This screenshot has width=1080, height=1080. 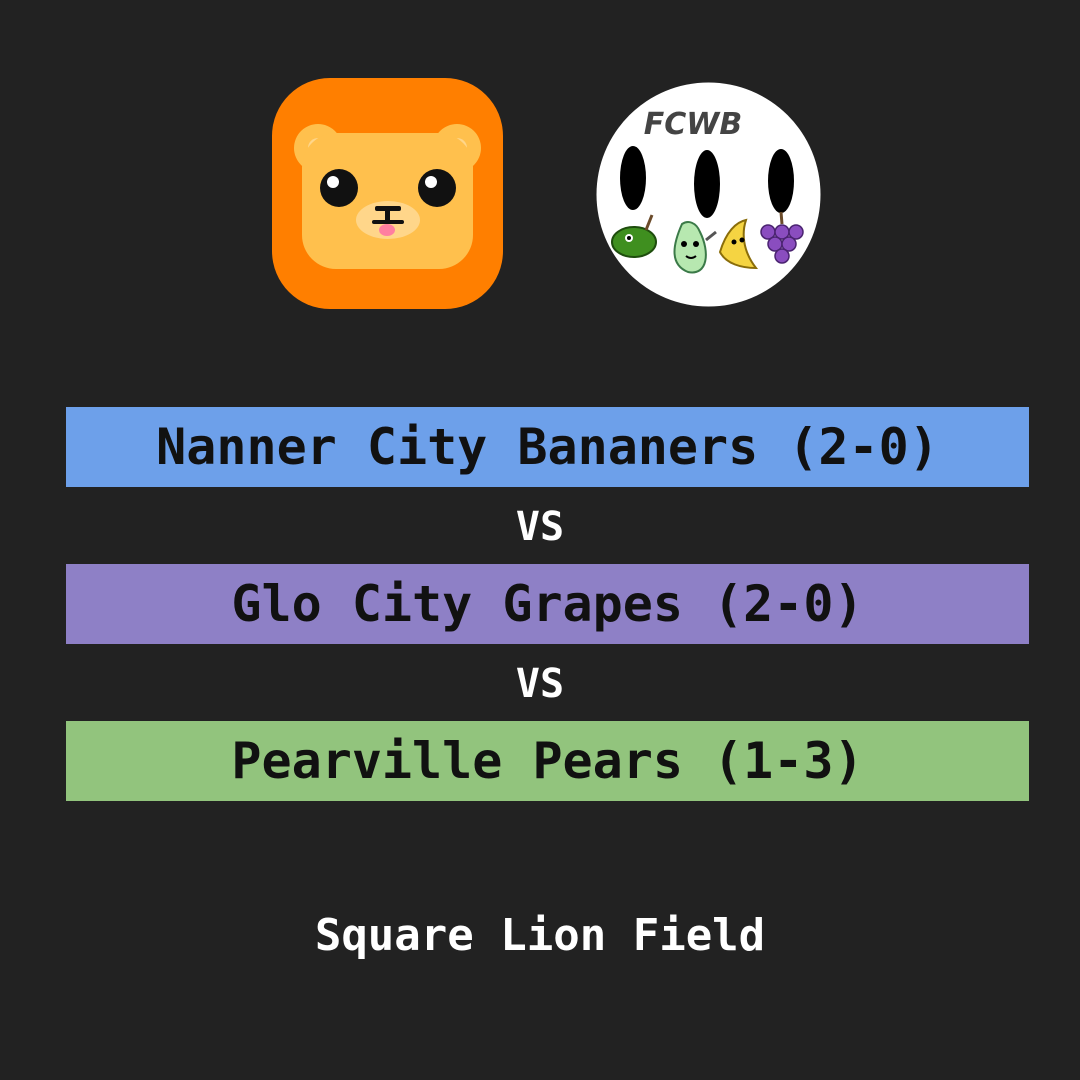 I want to click on fcwb-badge-text: FCWB, so click(x=693, y=124).